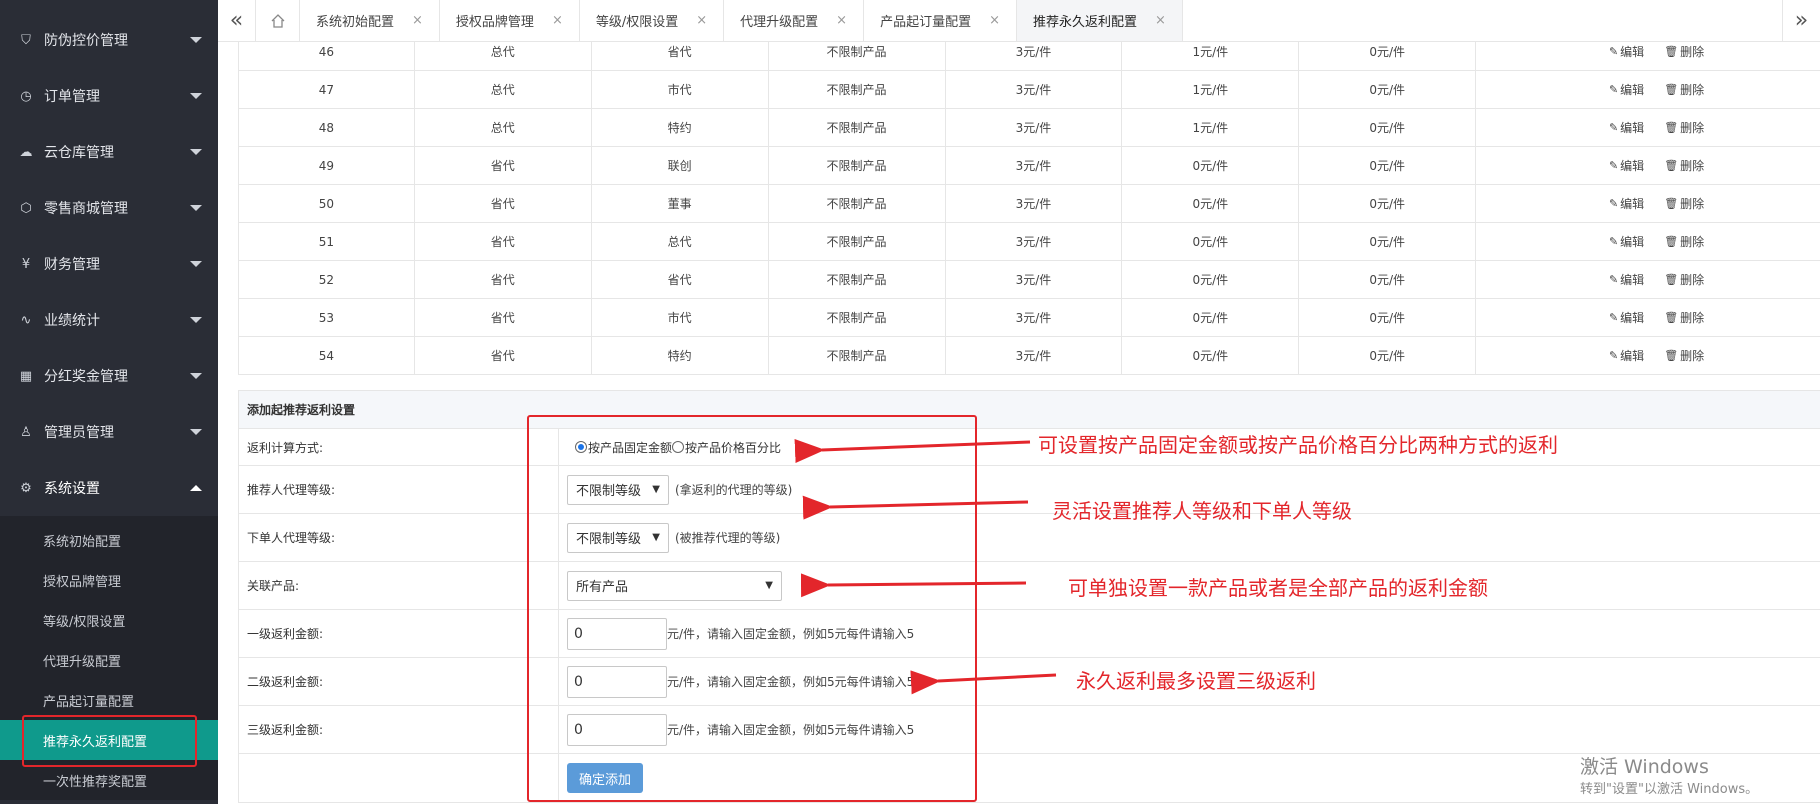  I want to click on tab-brand: 授权品牌管理 ×, so click(510, 20).